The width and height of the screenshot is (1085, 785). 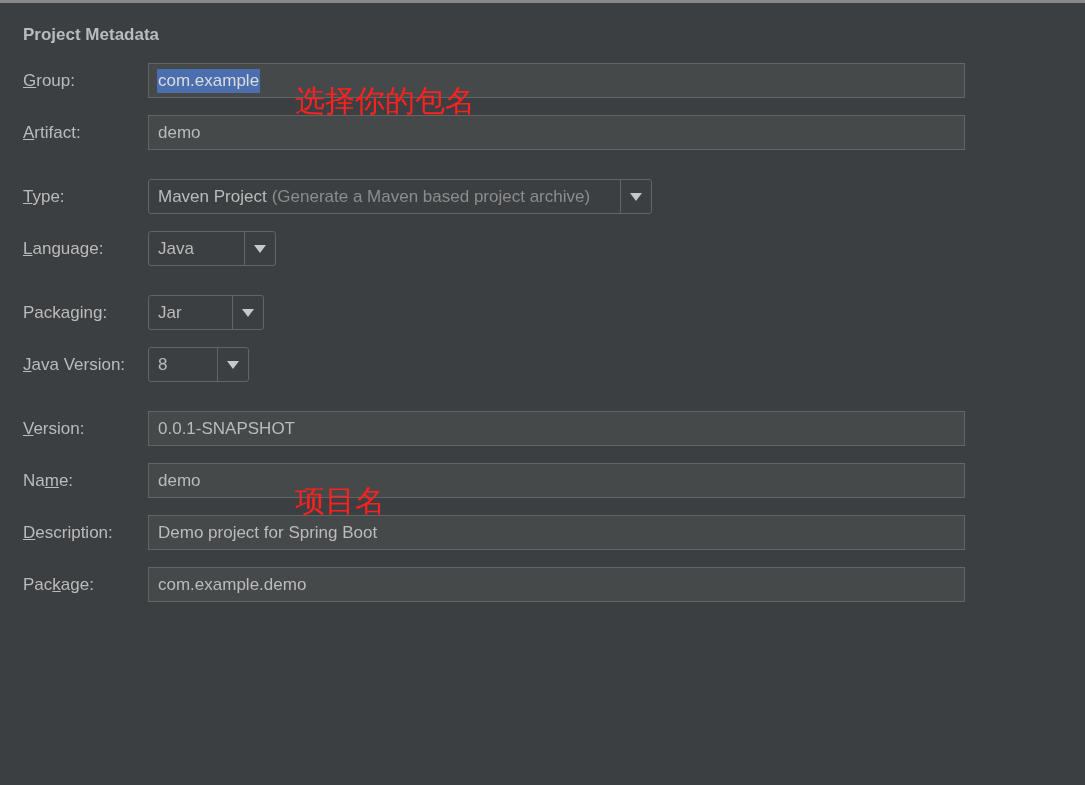 What do you see at coordinates (556, 132) in the screenshot?
I see `text-field: demo` at bounding box center [556, 132].